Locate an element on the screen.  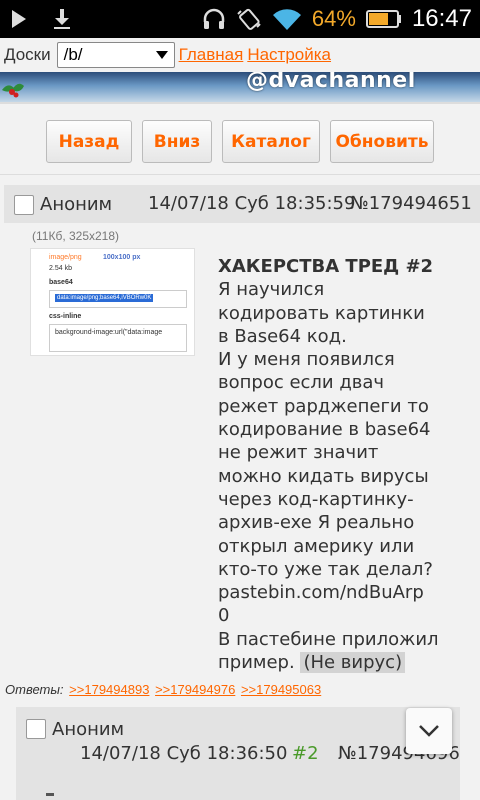
scroll-down-button is located at coordinates (429, 731).